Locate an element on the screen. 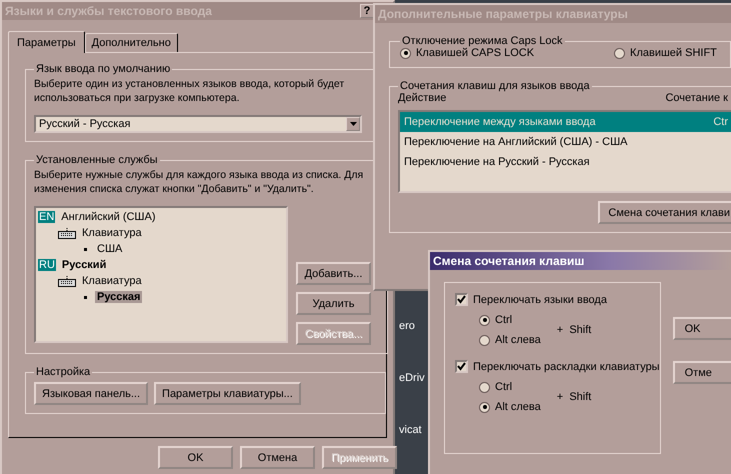  group-title: Сочетания клавиш для языков ввода is located at coordinates (495, 86).